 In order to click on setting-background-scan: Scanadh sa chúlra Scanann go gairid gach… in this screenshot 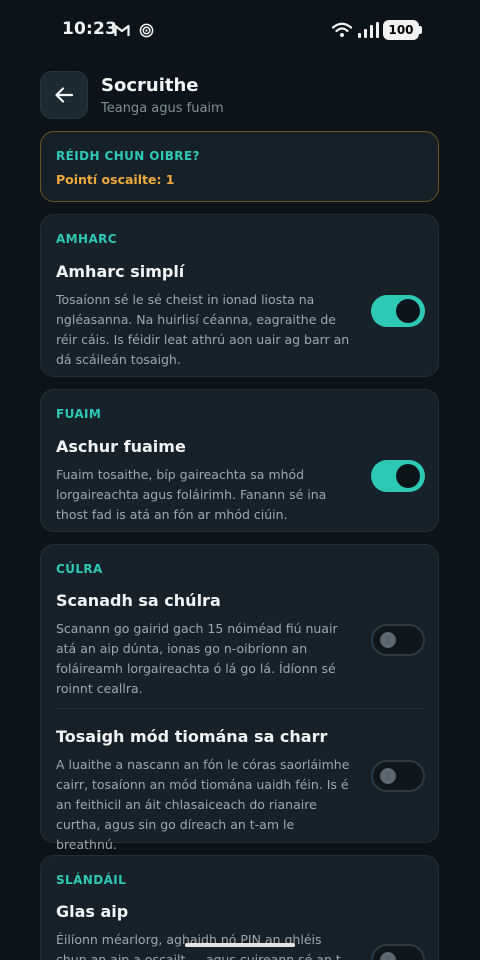, I will do `click(241, 645)`.